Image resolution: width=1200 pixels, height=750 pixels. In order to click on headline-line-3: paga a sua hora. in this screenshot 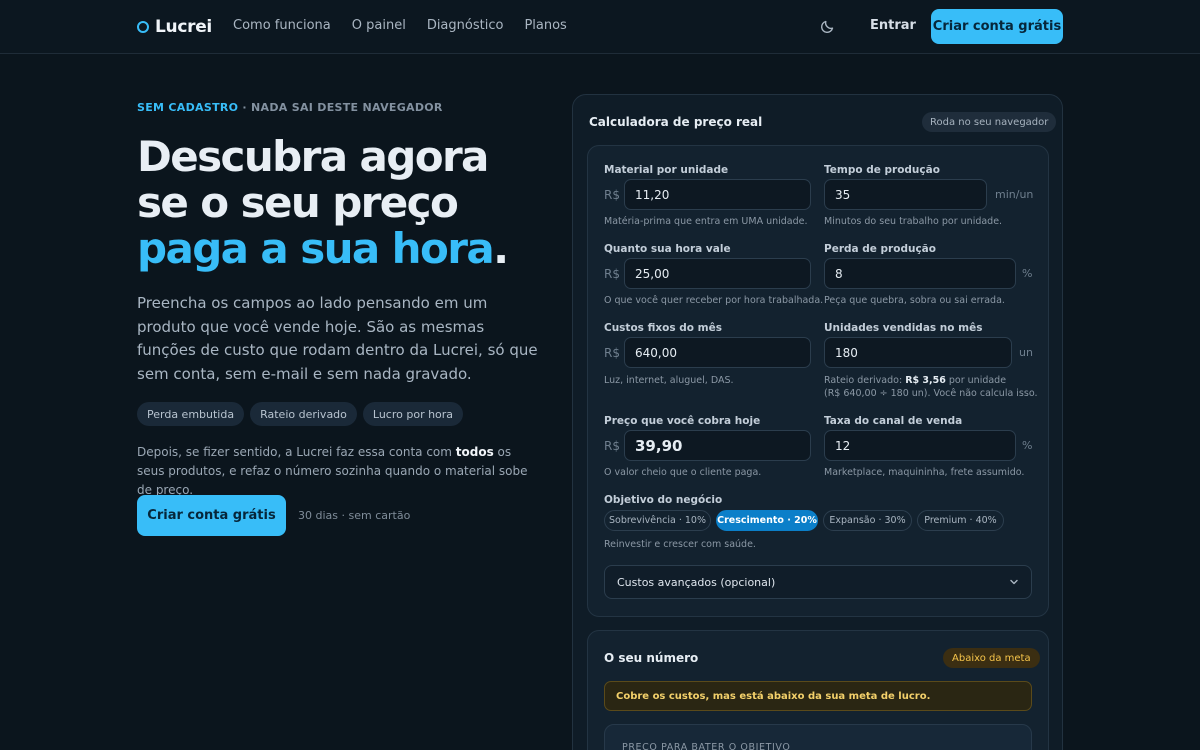, I will do `click(347, 249)`.